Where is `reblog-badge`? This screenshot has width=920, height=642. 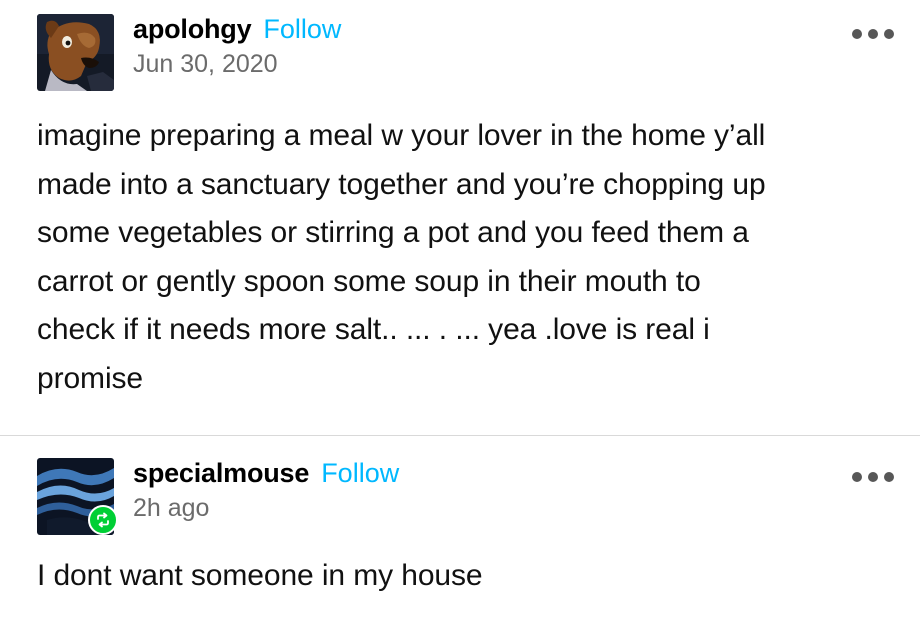
reblog-badge is located at coordinates (103, 520).